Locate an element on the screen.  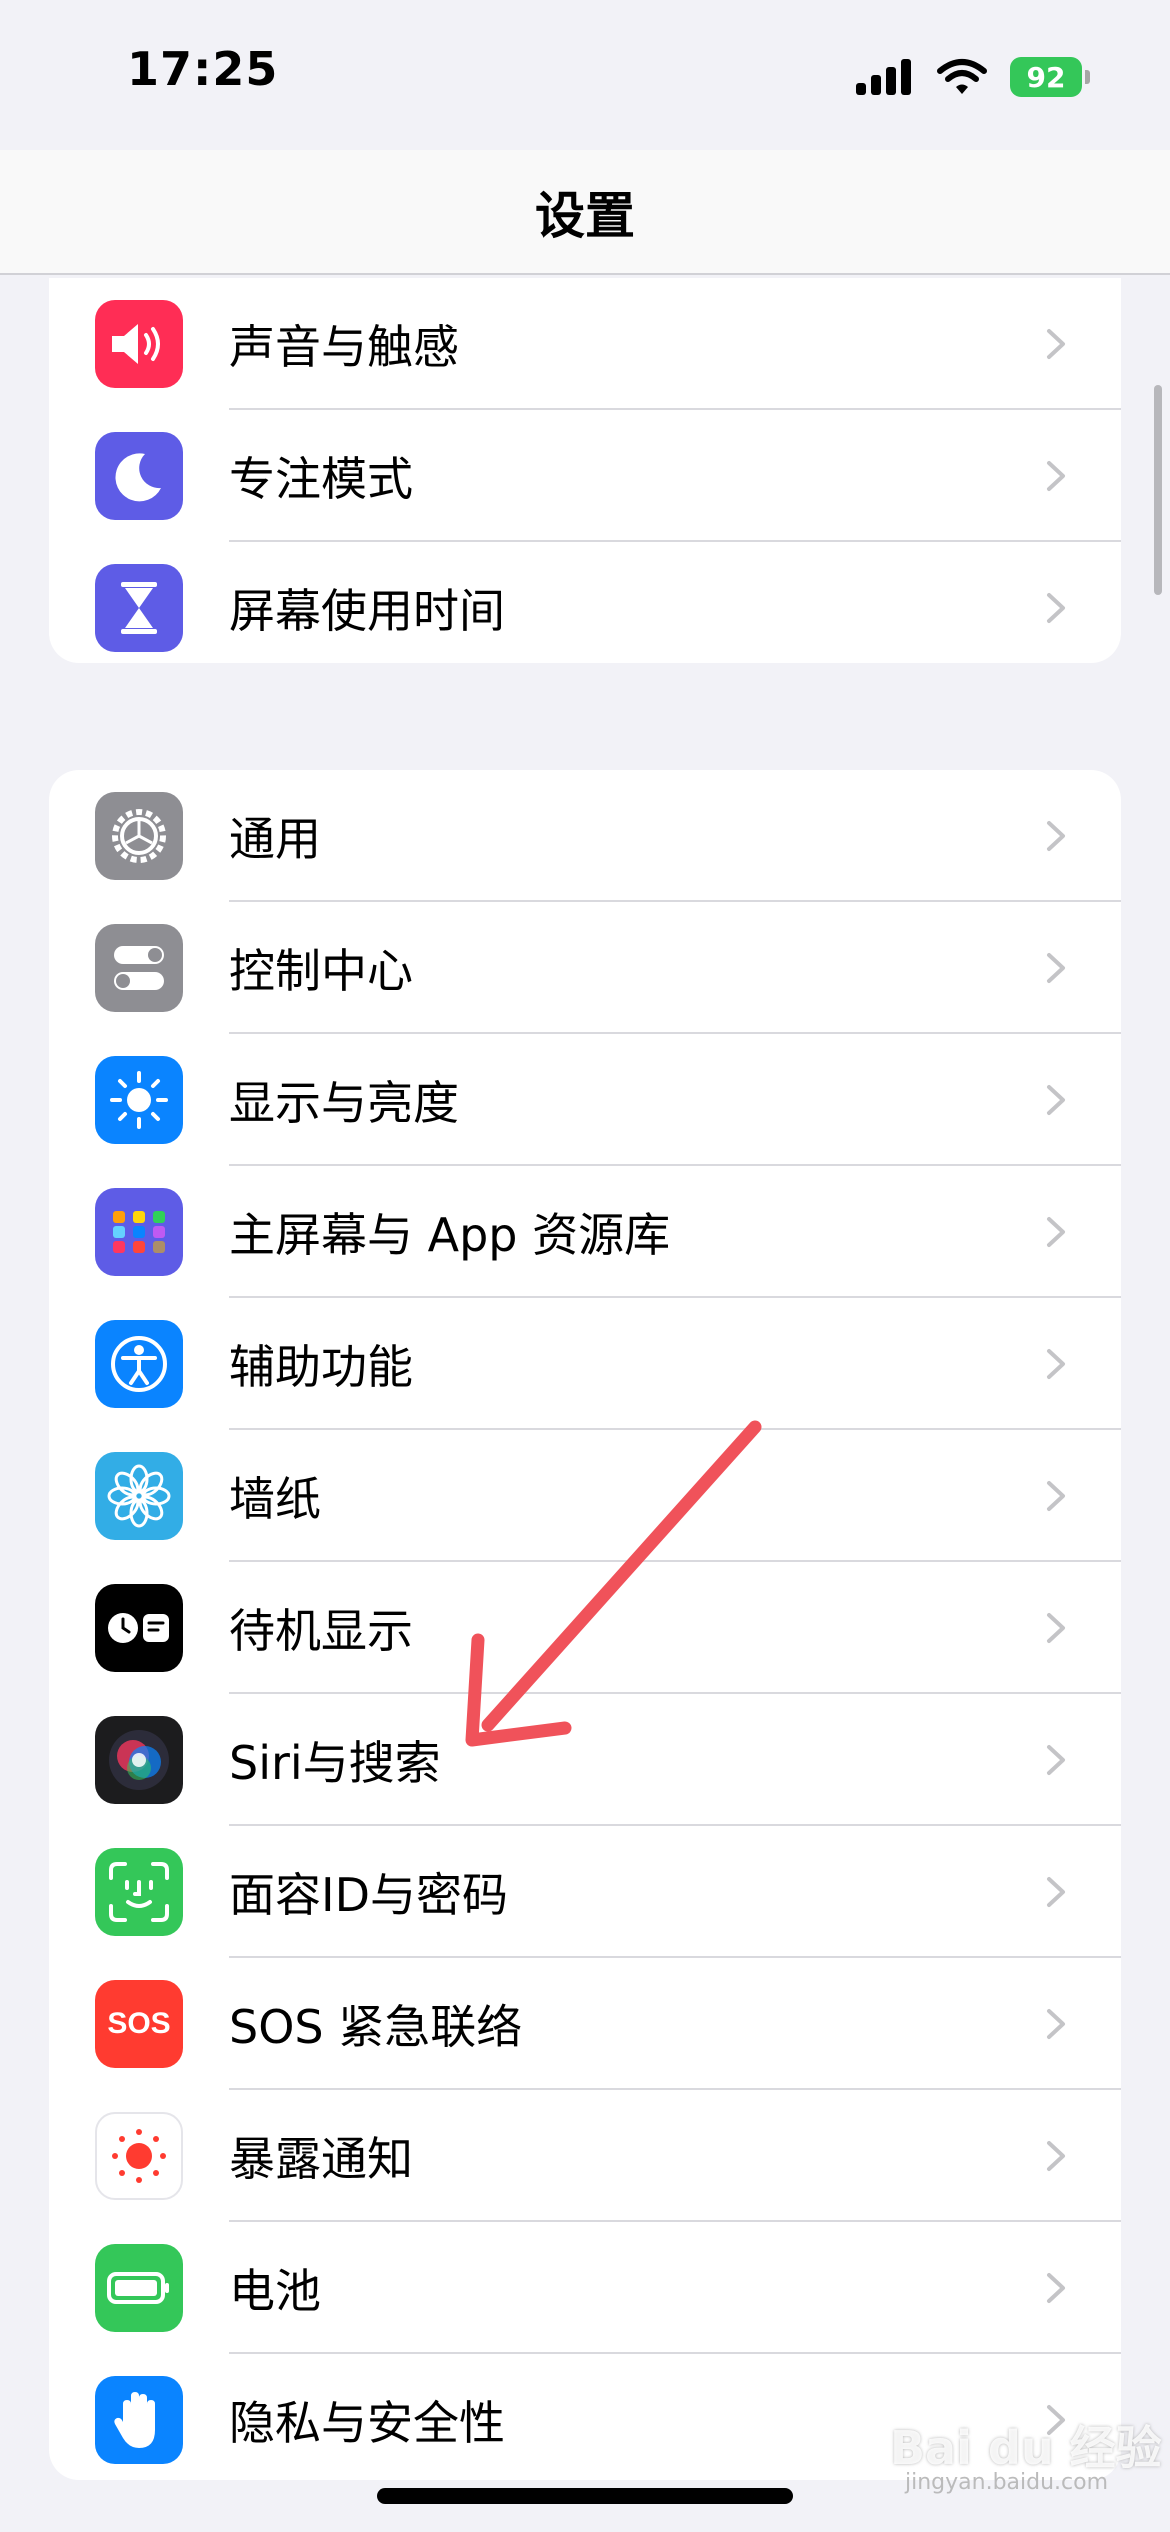
toggles-icon is located at coordinates (139, 968).